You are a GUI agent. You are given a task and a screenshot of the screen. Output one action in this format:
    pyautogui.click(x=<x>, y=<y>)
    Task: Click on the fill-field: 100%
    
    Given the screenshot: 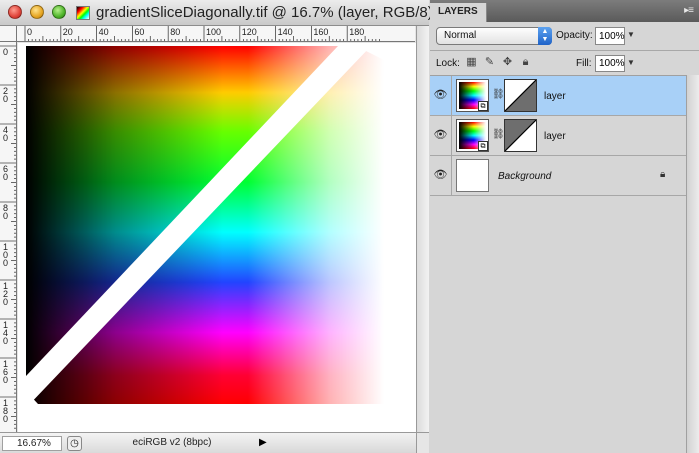 What is the action you would take?
    pyautogui.click(x=610, y=63)
    